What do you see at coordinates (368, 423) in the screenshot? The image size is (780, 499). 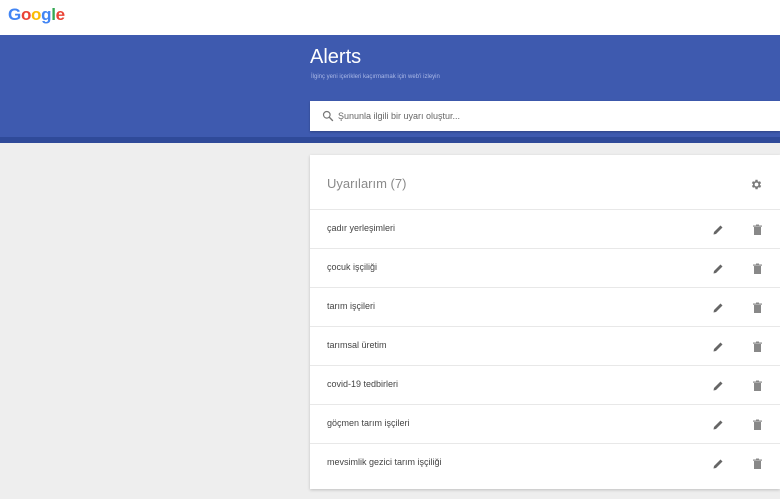 I see `alert-label: göçmen tarım işçileri` at bounding box center [368, 423].